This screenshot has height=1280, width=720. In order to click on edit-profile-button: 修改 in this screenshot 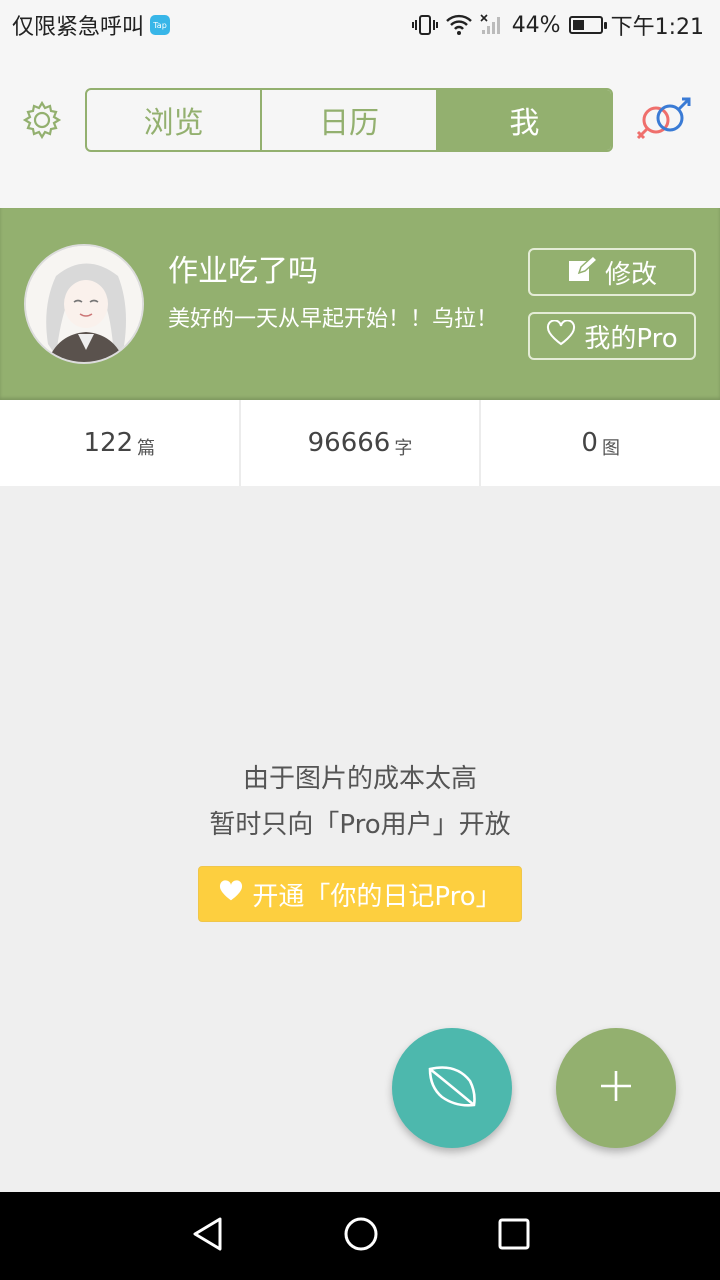, I will do `click(612, 272)`.